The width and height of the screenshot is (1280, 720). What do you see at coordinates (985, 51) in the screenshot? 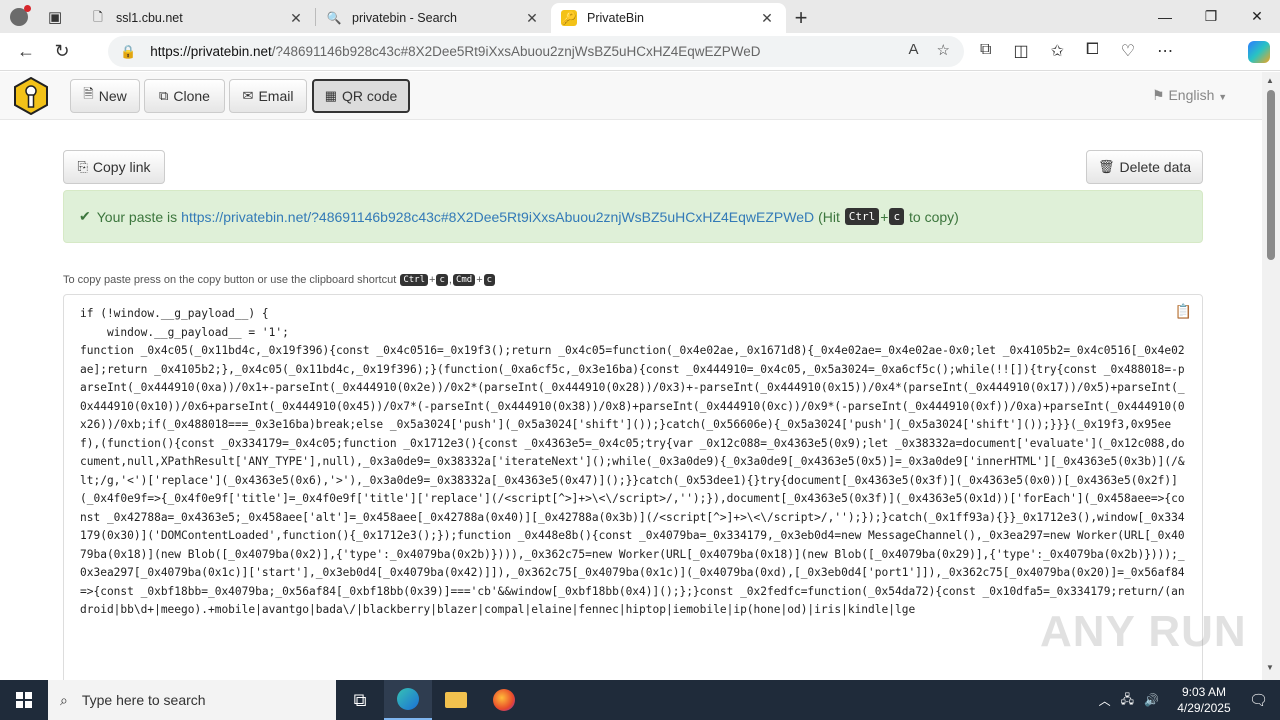
I see `extensions-icon: ⧉` at bounding box center [985, 51].